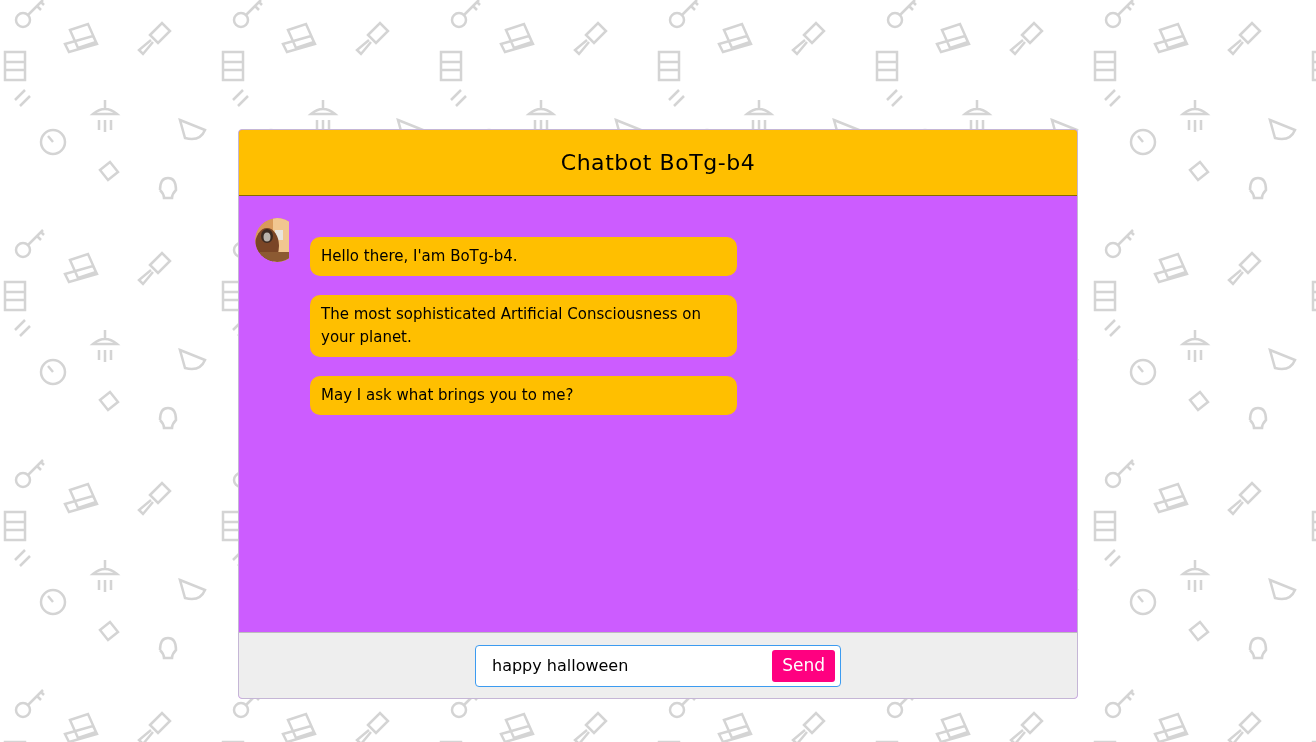  Describe the element at coordinates (523, 326) in the screenshot. I see `message-bubble: The most sophisticated Artificial Consciousness on your planet.` at that location.